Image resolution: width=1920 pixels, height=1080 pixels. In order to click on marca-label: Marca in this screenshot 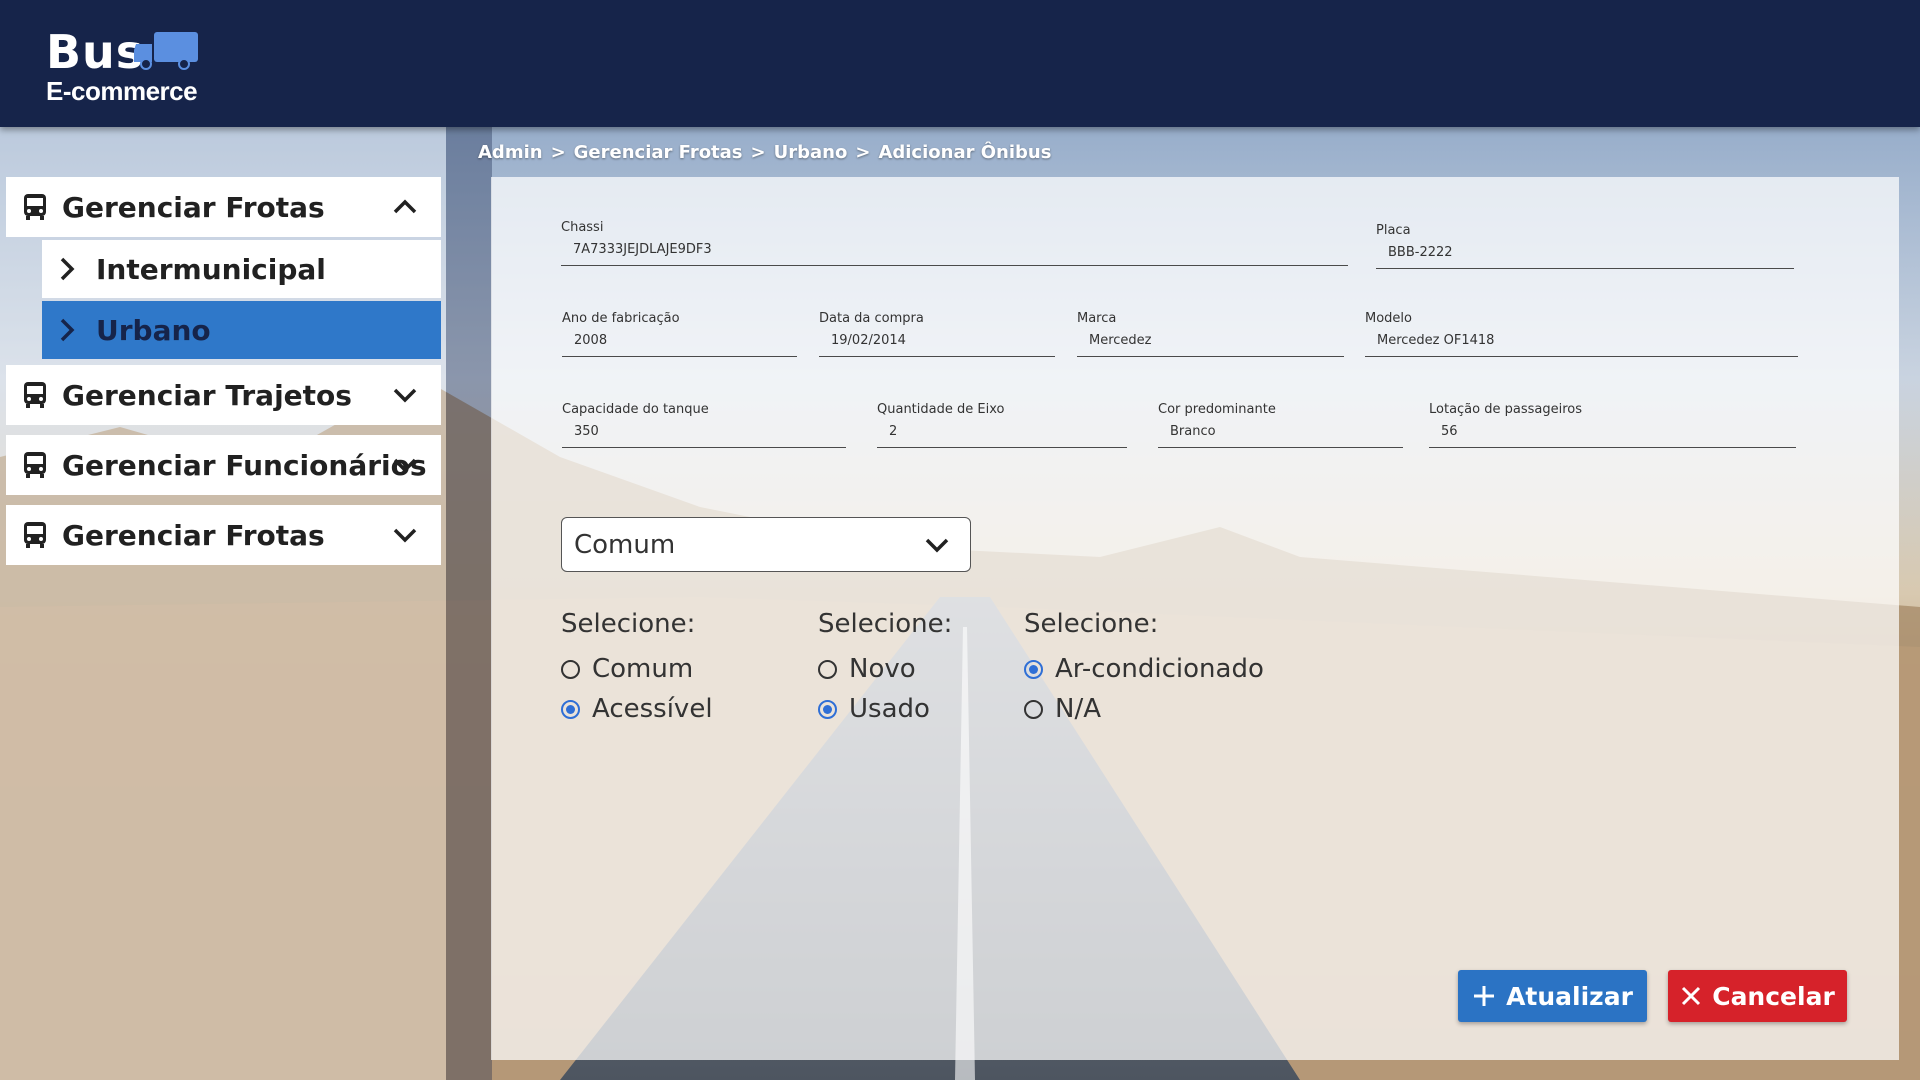, I will do `click(1097, 318)`.